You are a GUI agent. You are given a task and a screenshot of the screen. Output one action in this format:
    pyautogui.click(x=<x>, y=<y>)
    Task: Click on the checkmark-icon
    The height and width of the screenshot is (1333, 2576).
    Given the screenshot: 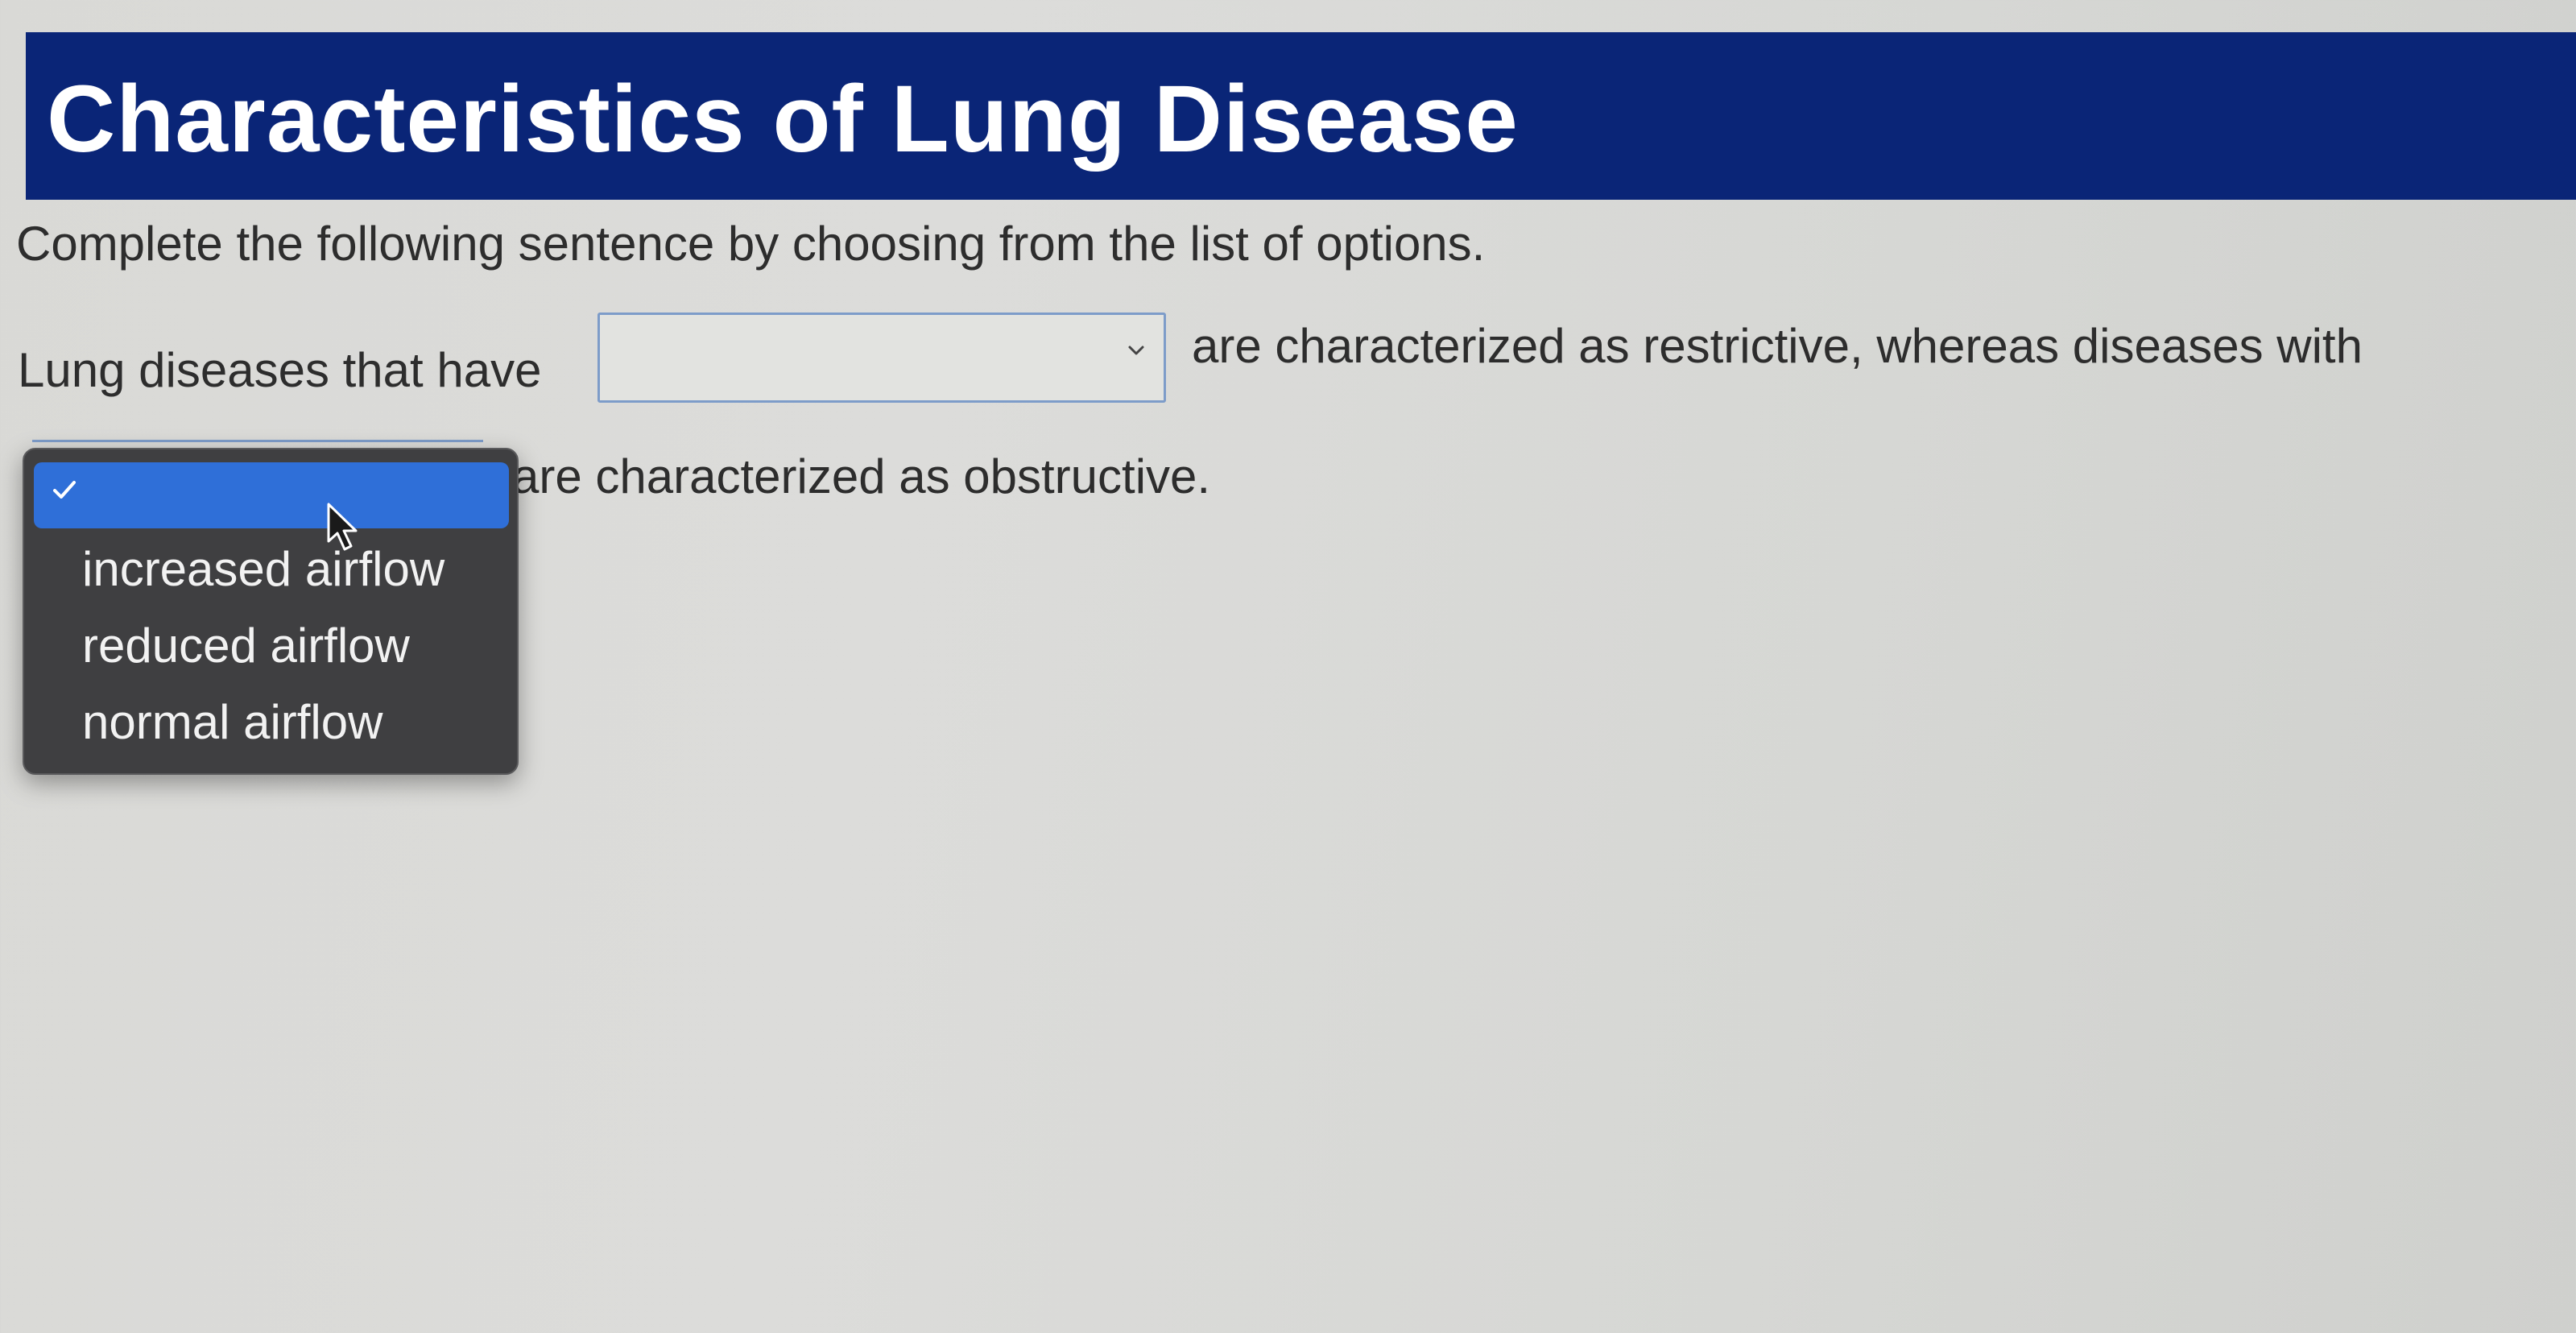 What is the action you would take?
    pyautogui.click(x=65, y=490)
    